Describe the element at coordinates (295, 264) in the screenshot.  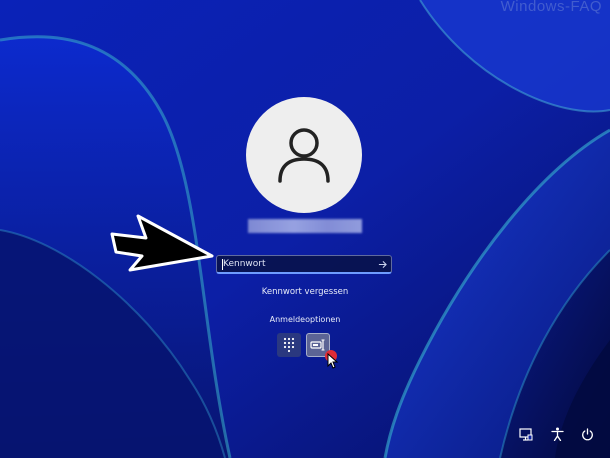
I see `password-input` at that location.